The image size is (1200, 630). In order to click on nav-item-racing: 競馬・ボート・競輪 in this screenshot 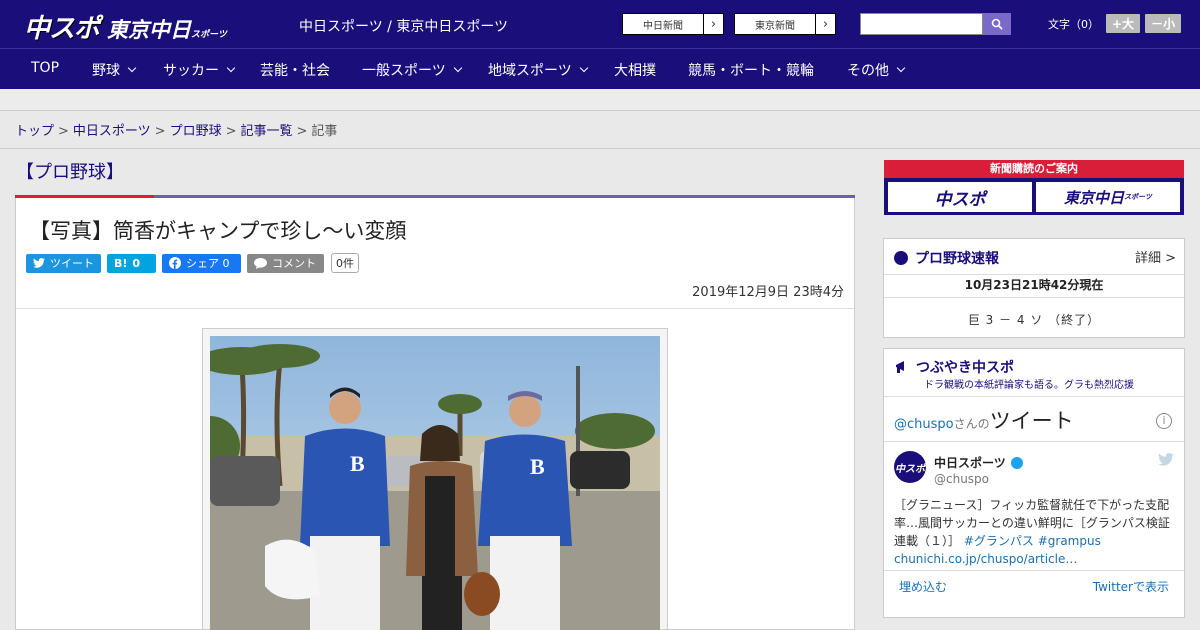, I will do `click(751, 70)`.